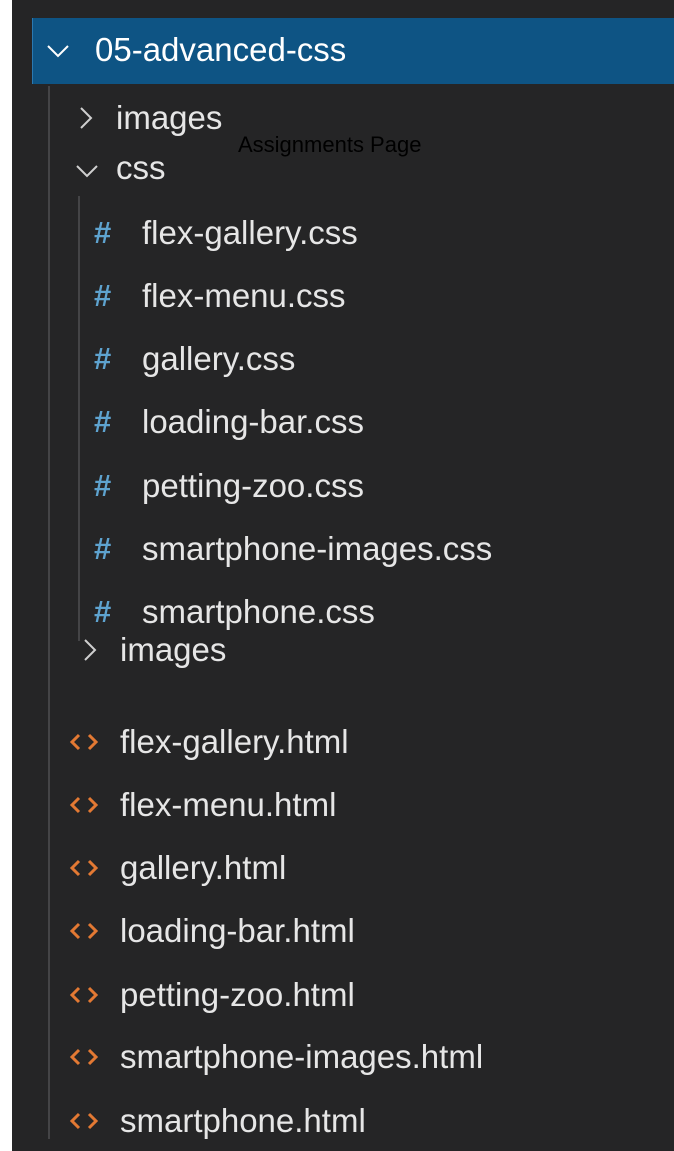 The width and height of the screenshot is (674, 1151). What do you see at coordinates (244, 295) in the screenshot?
I see `tree-item-label: flex-menu.css` at bounding box center [244, 295].